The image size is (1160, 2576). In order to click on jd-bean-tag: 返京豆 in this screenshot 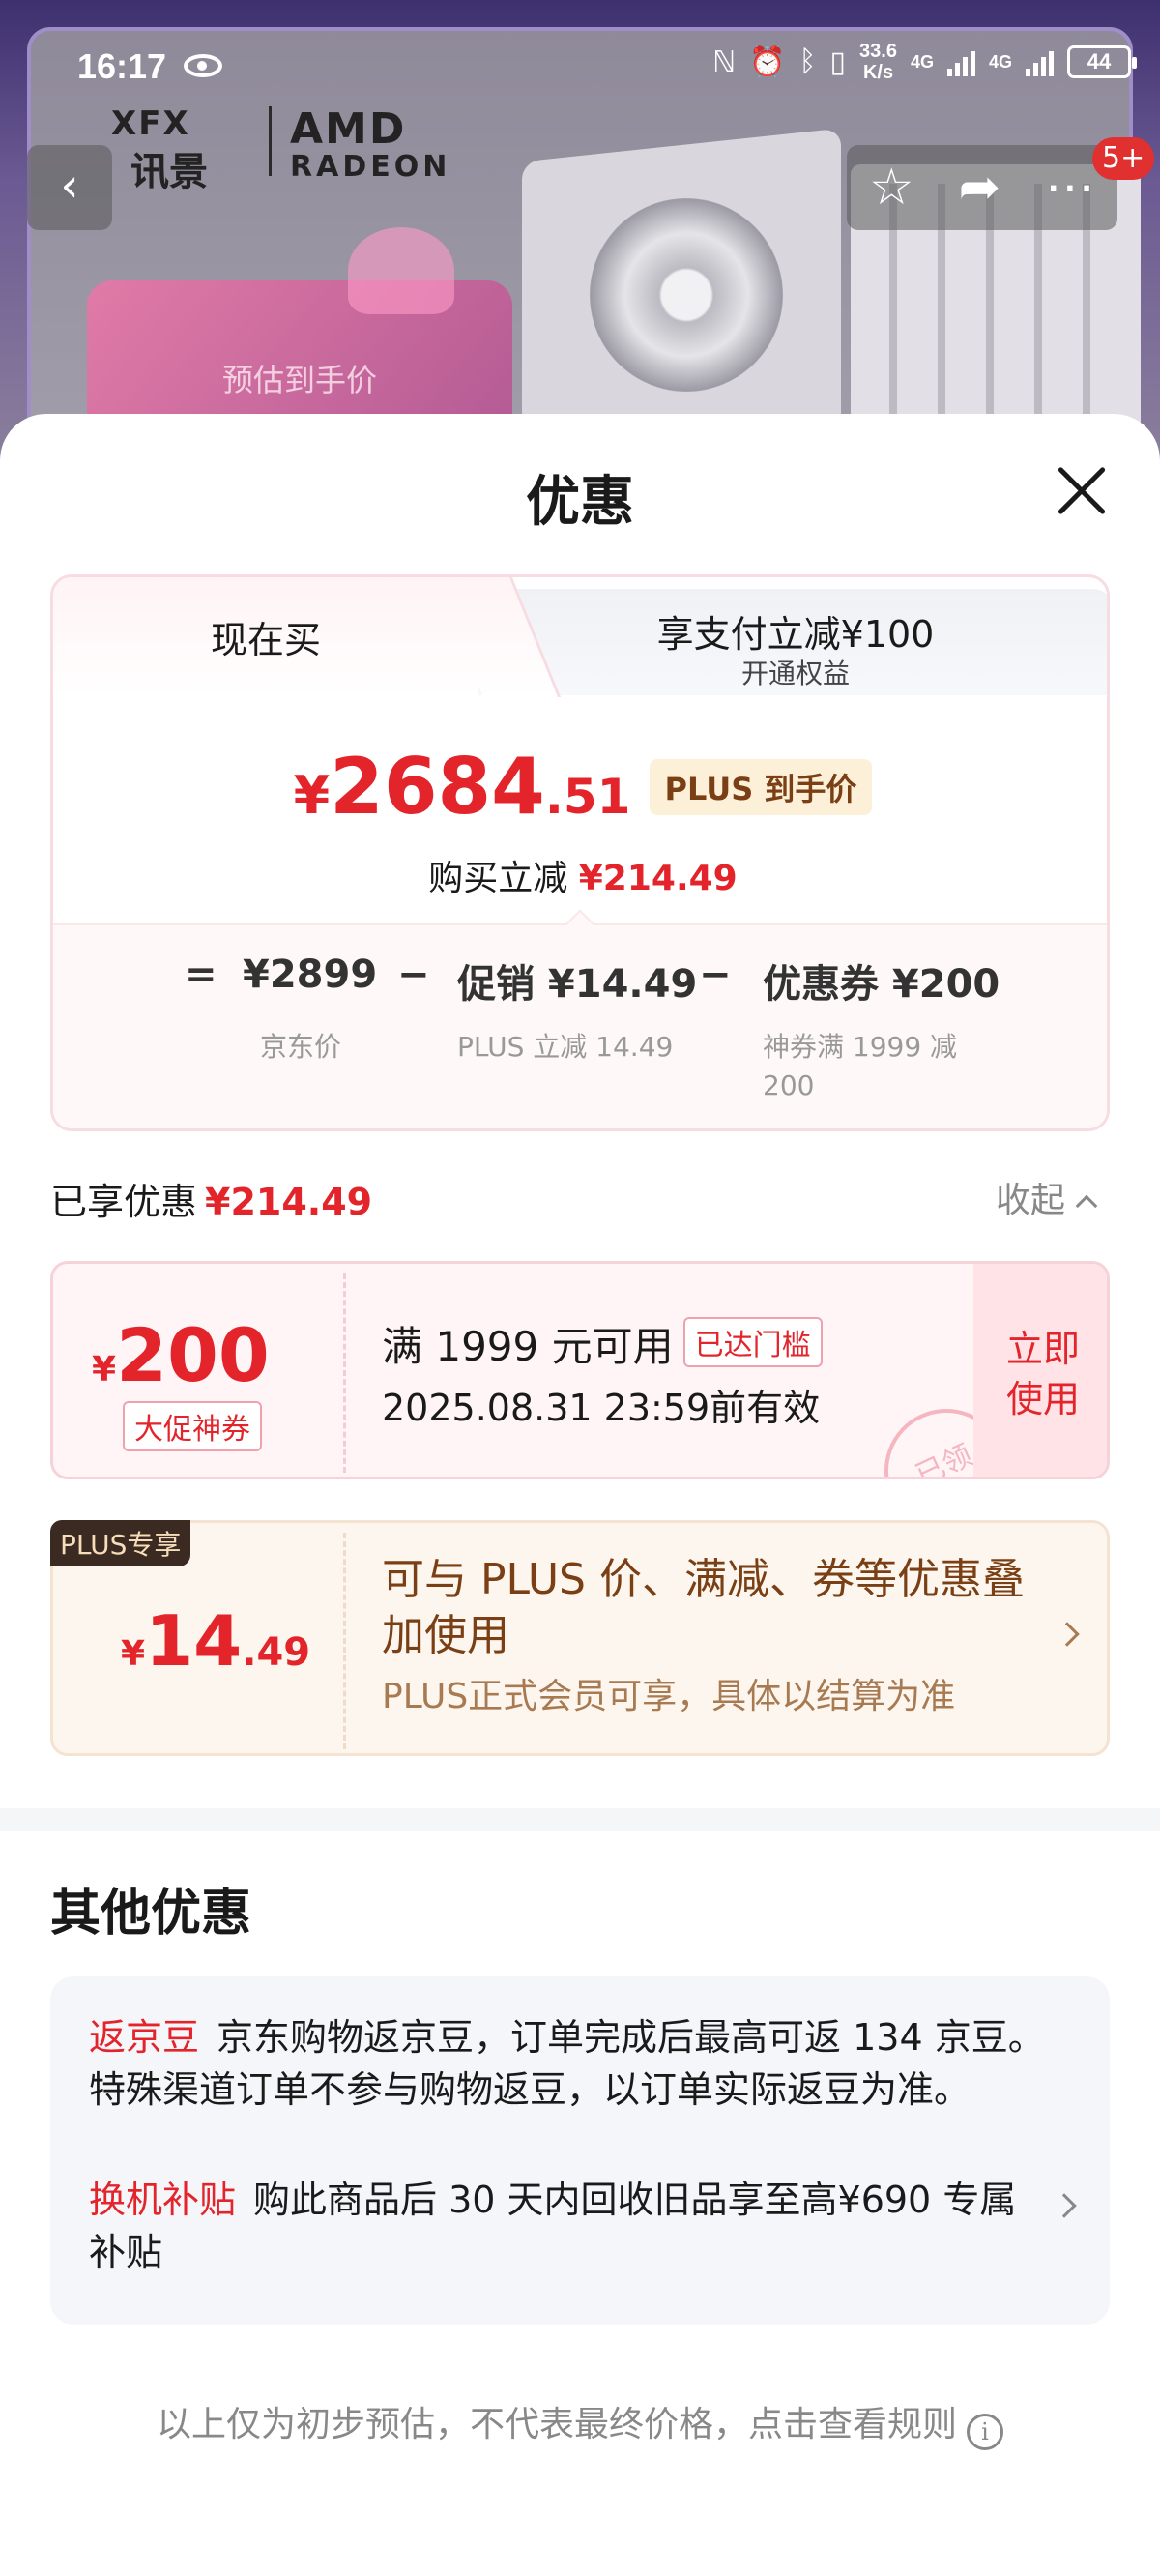, I will do `click(144, 2037)`.